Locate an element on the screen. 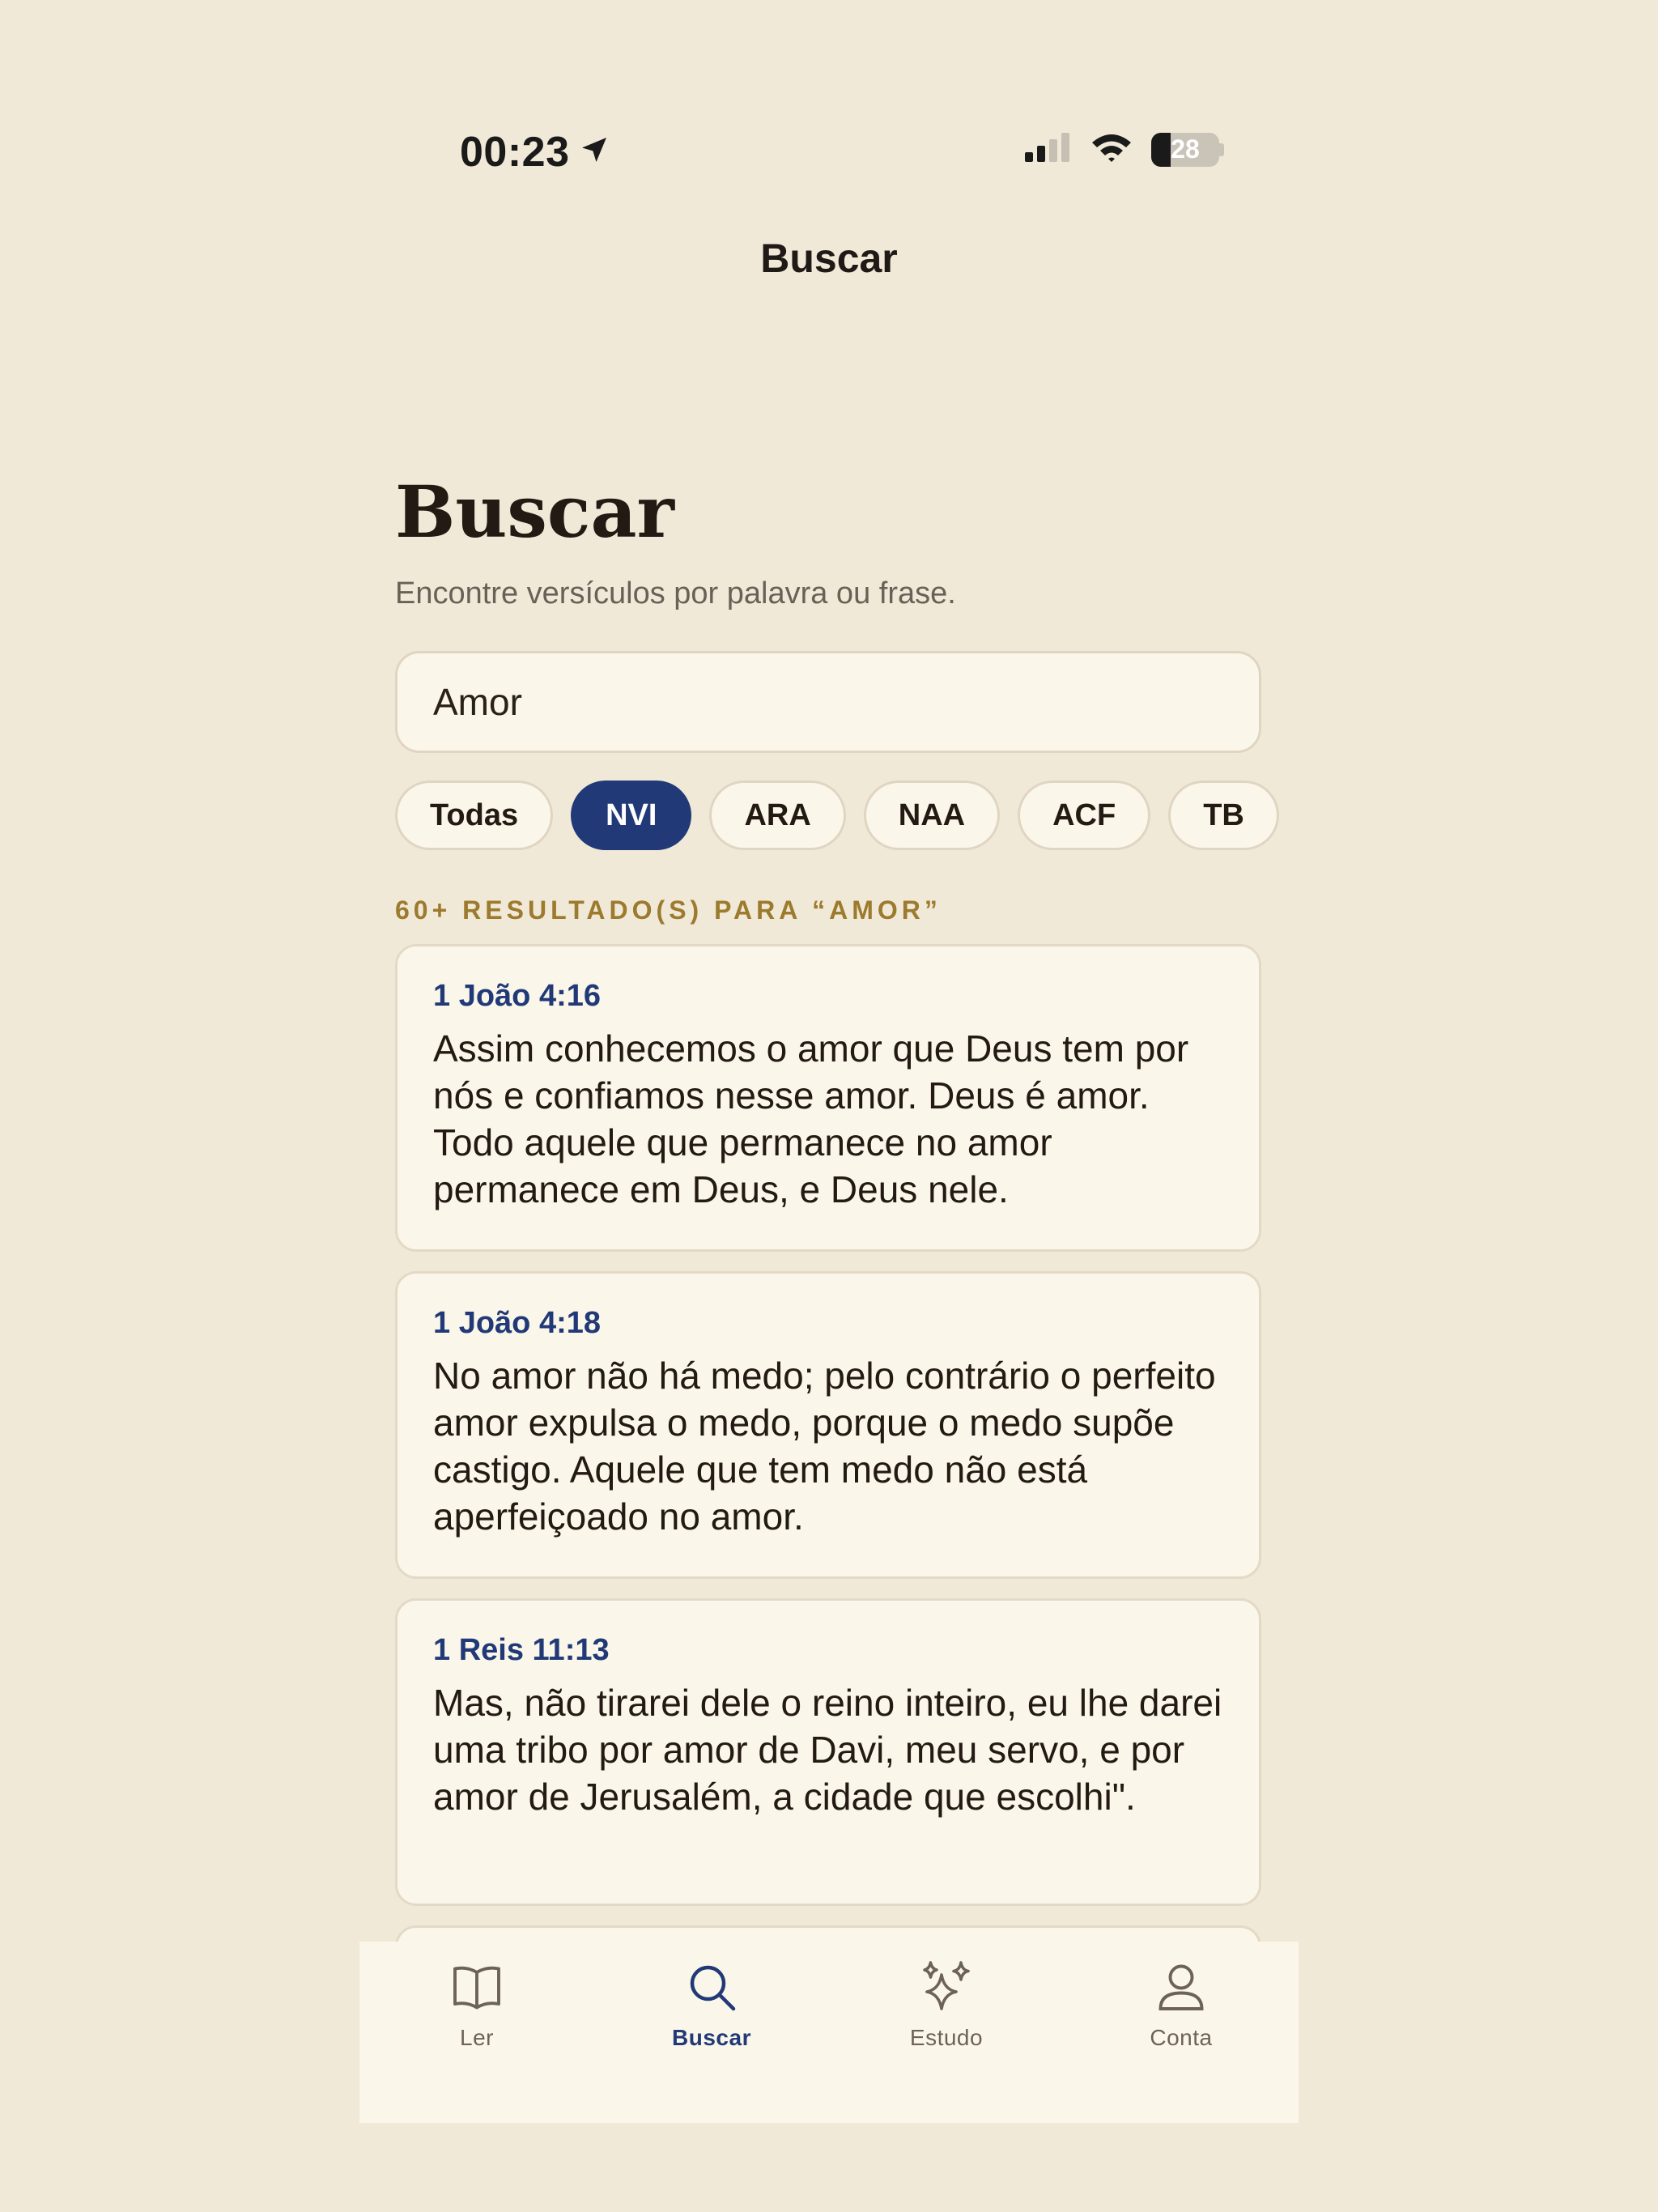 The image size is (1658, 2212). wifi-icon is located at coordinates (1111, 150).